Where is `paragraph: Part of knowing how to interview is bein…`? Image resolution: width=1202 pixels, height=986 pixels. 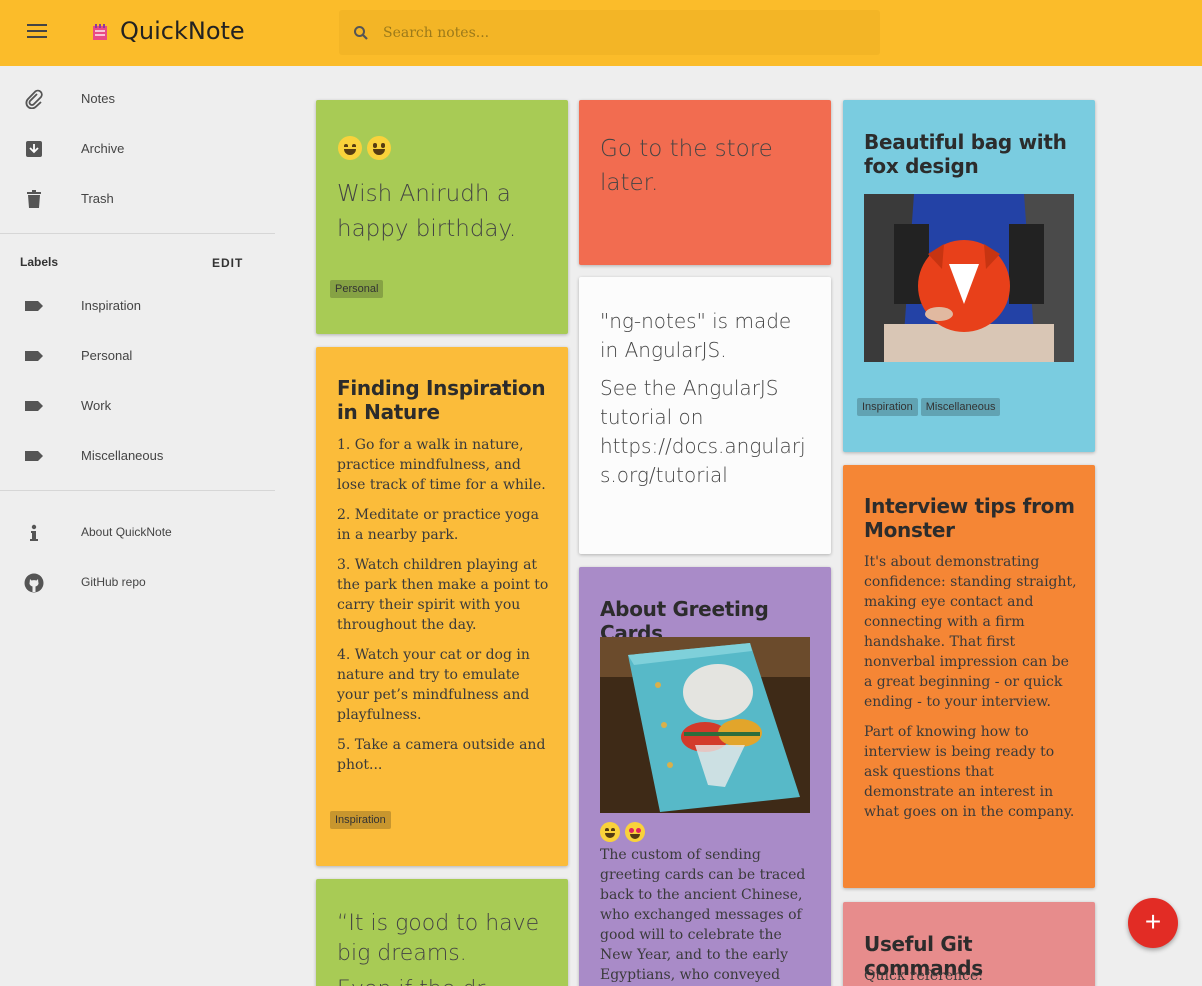 paragraph: Part of knowing how to interview is bein… is located at coordinates (969, 772).